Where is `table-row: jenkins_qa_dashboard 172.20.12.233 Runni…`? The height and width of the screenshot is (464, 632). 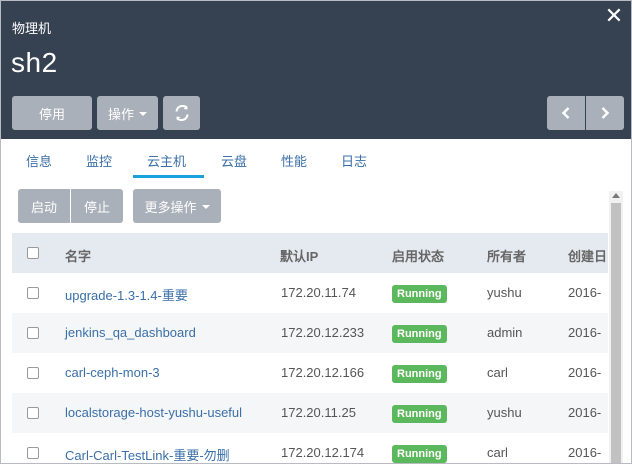
table-row: jenkins_qa_dashboard 172.20.12.233 Runni… is located at coordinates (310, 333).